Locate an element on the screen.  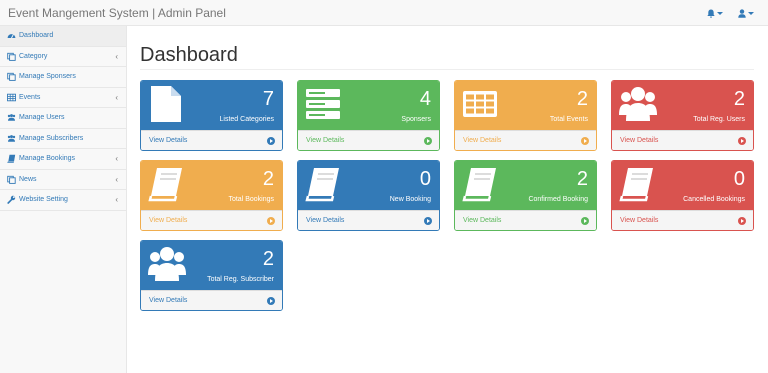
sidebar-item-label: Website Setting is located at coordinates (43, 200).